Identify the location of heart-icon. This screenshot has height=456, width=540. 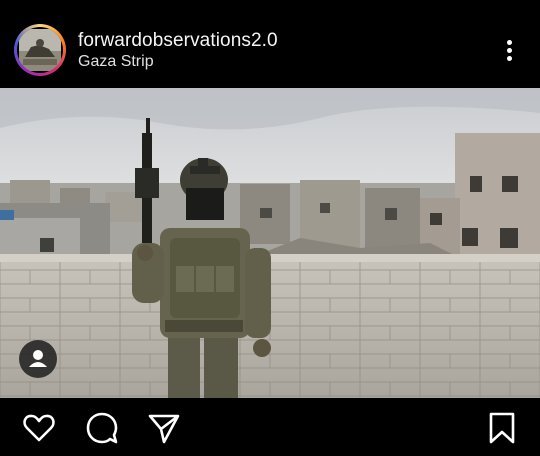
(39, 428).